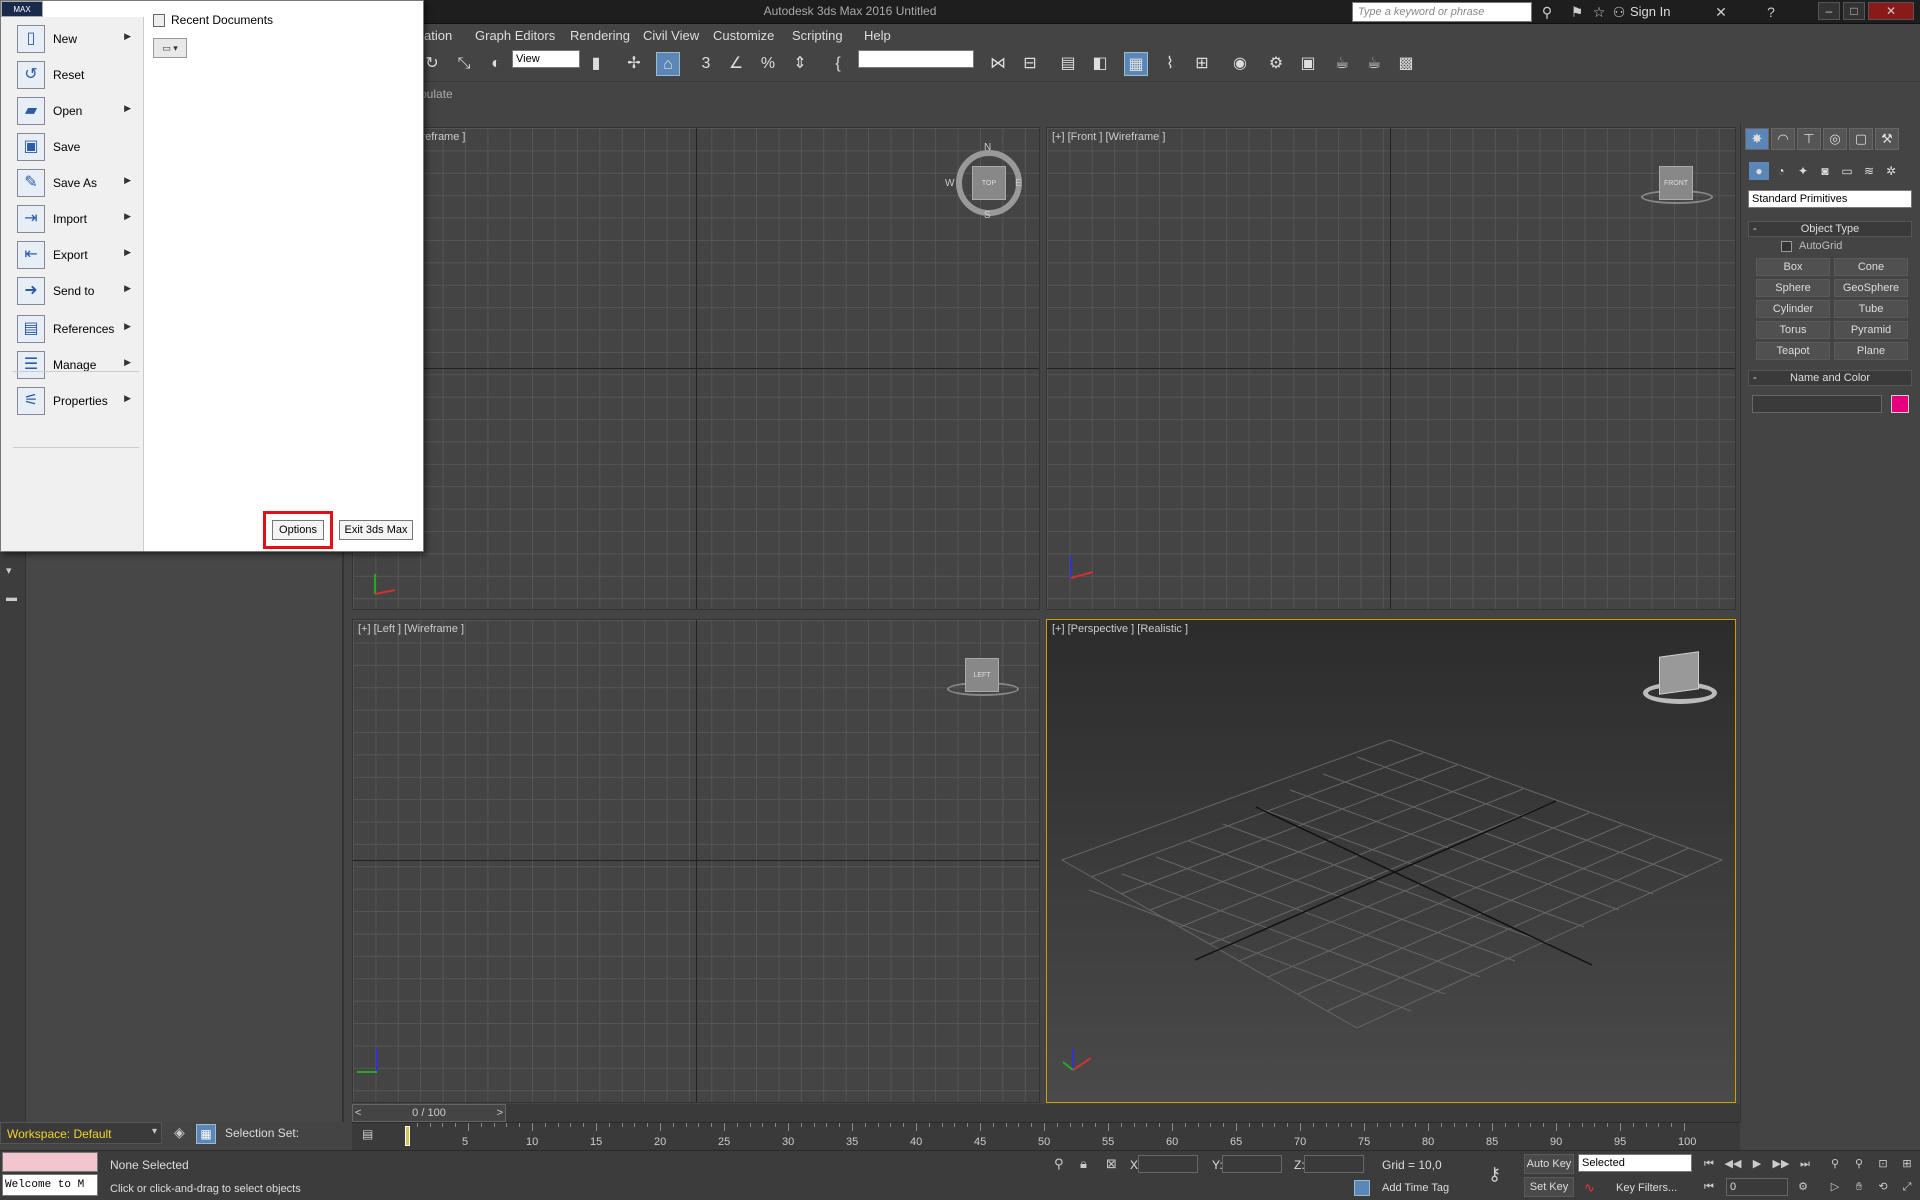 The image size is (1920, 1200). I want to click on viewport-perspective: [+] [Perspective ] [Realistic ], so click(1391, 861).